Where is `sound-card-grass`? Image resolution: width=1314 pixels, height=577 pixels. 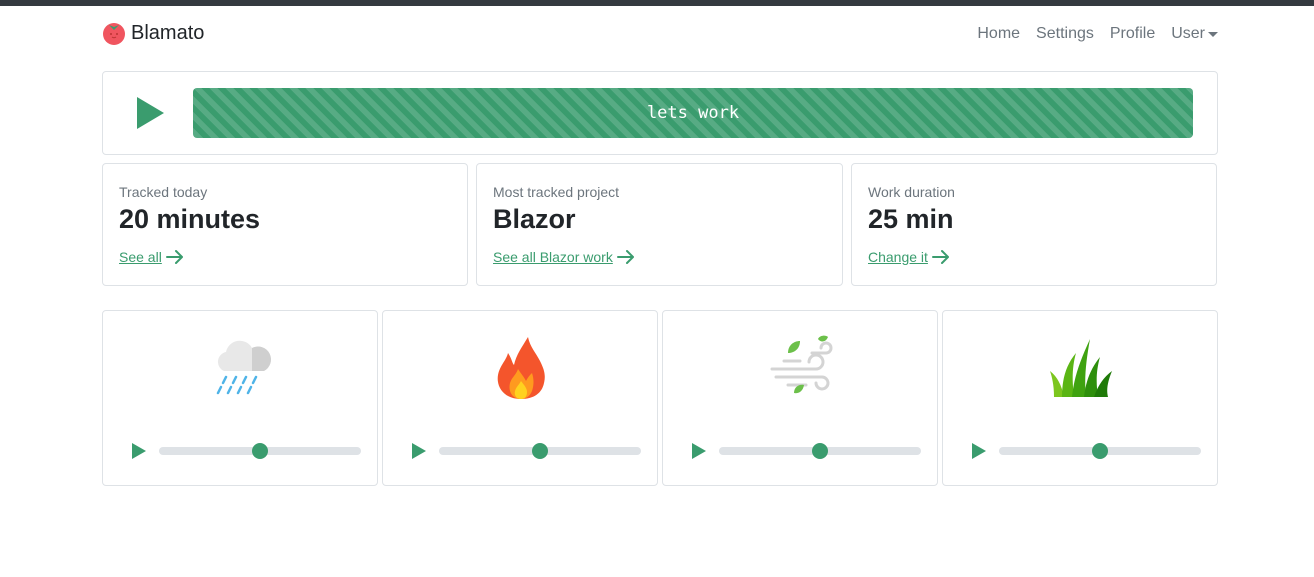
sound-card-grass is located at coordinates (1080, 398).